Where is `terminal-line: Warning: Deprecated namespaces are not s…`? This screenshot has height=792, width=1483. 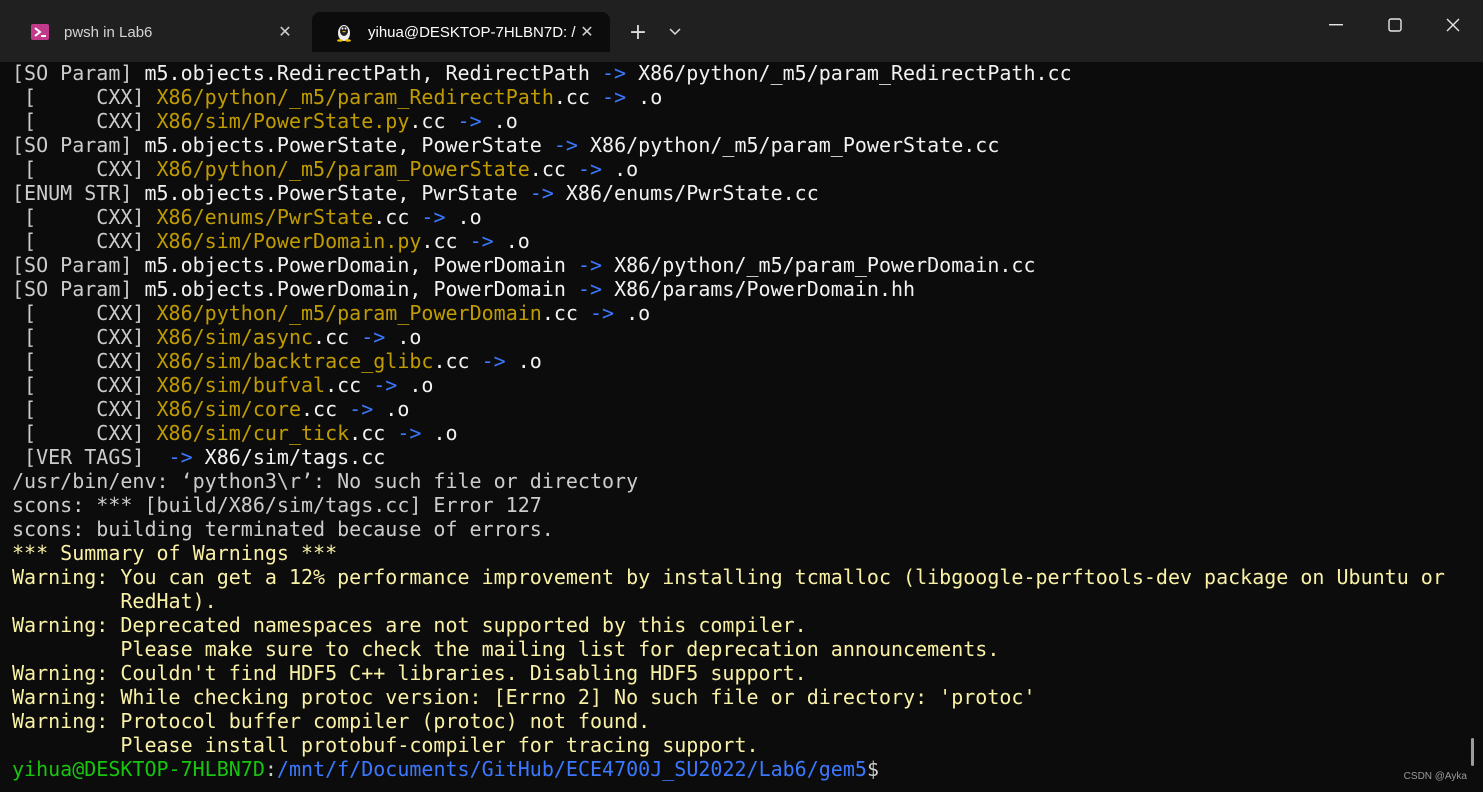
terminal-line: Warning: Deprecated namespaces are not s… is located at coordinates (737, 625).